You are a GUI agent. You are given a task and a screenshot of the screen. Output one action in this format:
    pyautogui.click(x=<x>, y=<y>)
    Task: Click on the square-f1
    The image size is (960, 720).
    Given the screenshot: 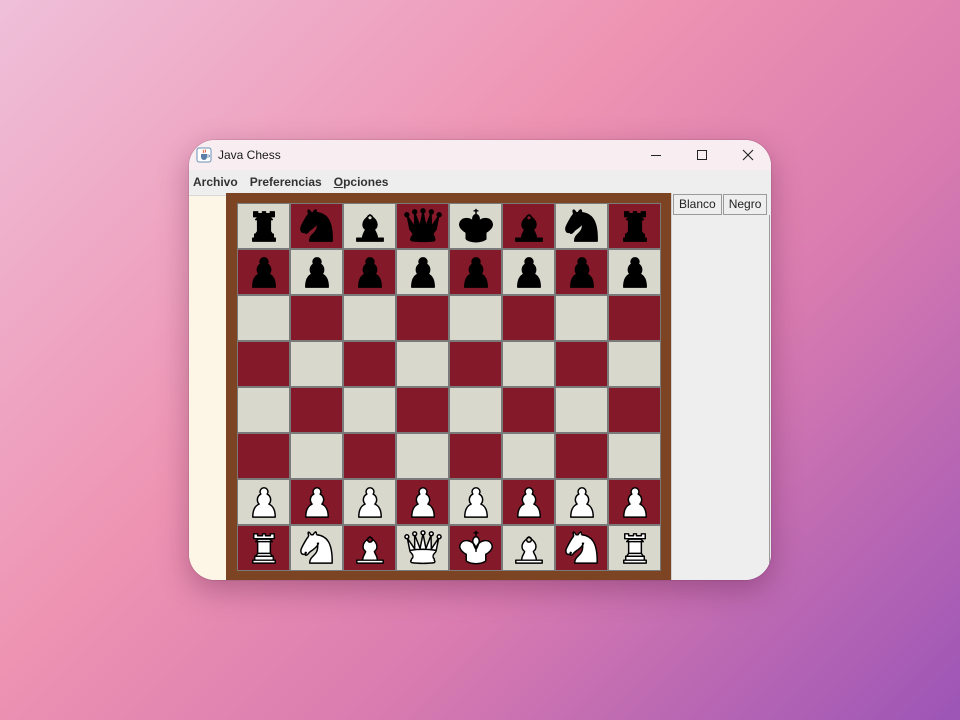 What is the action you would take?
    pyautogui.click(x=528, y=548)
    